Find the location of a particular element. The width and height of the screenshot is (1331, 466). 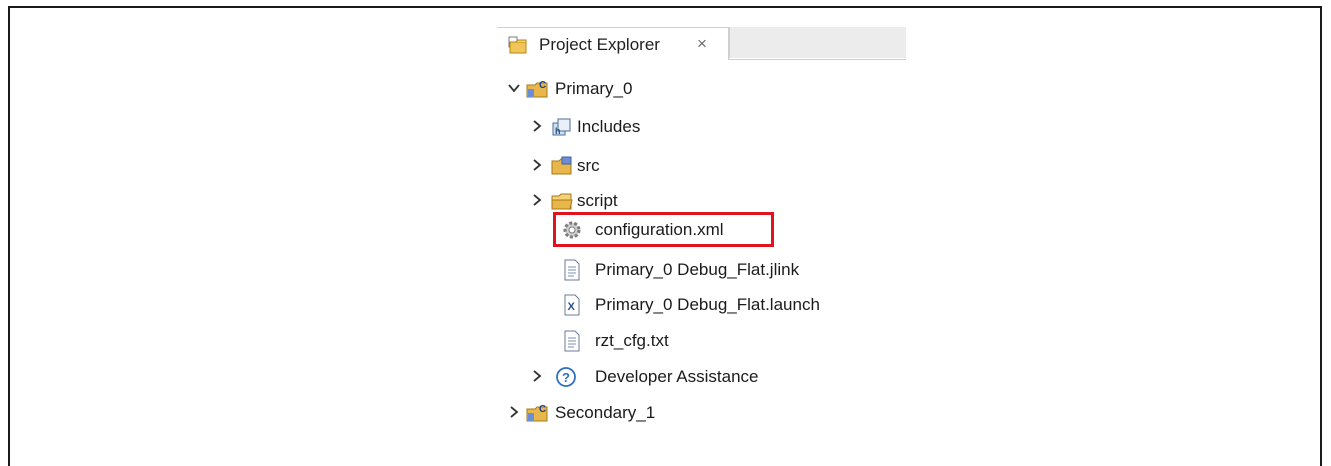

tree-item-jlink-file: Primary_0 Debug_Flat.jlink is located at coordinates (695, 271).